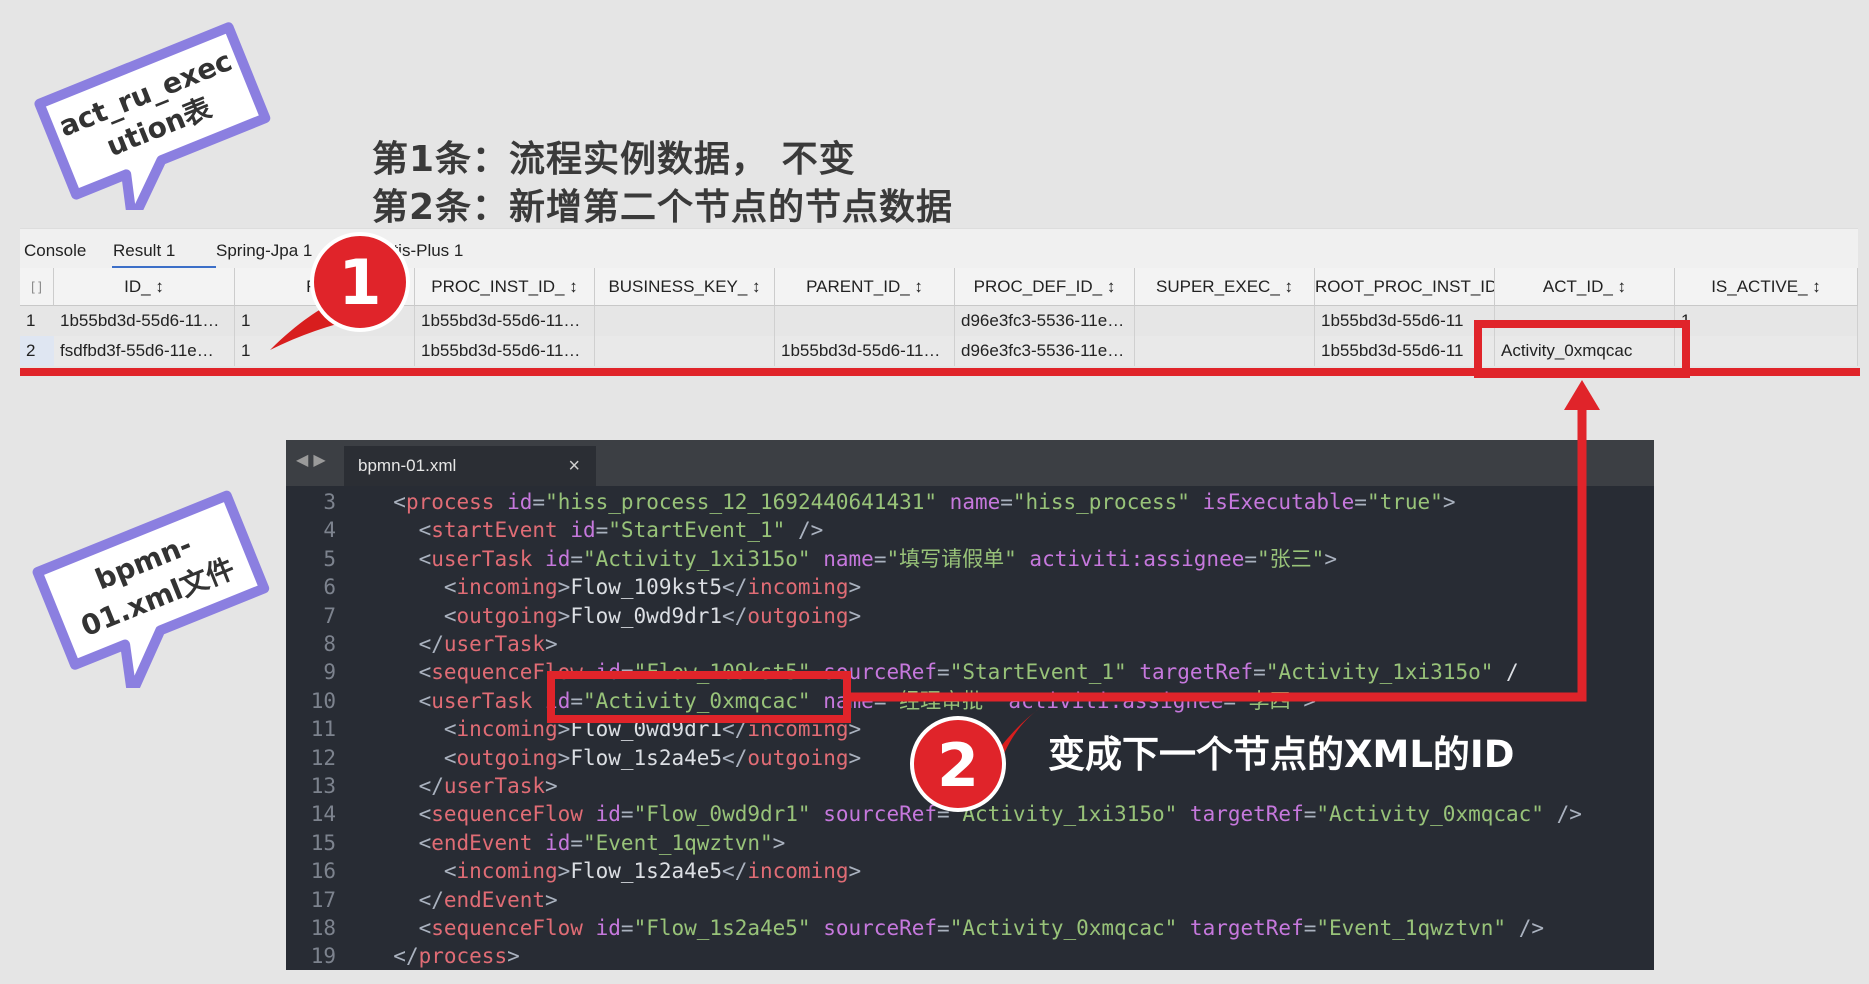  I want to click on heading-line-2: 第2条：新增第二个节点的节点数据, so click(663, 207).